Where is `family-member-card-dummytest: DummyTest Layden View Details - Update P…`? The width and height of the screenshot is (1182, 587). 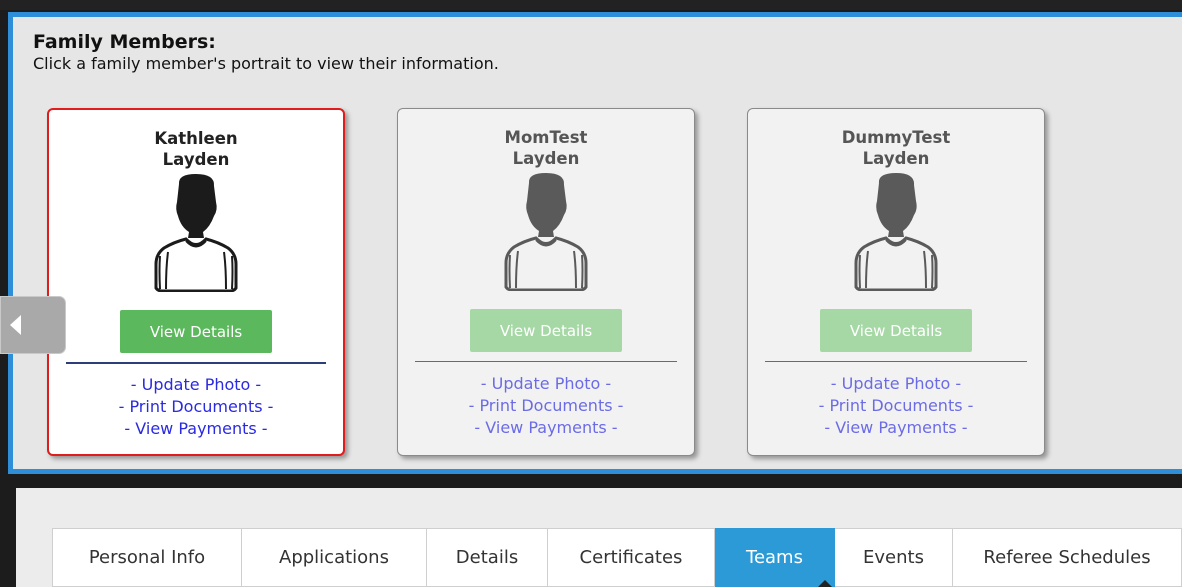
family-member-card-dummytest: DummyTest Layden View Details - Update P… is located at coordinates (896, 282).